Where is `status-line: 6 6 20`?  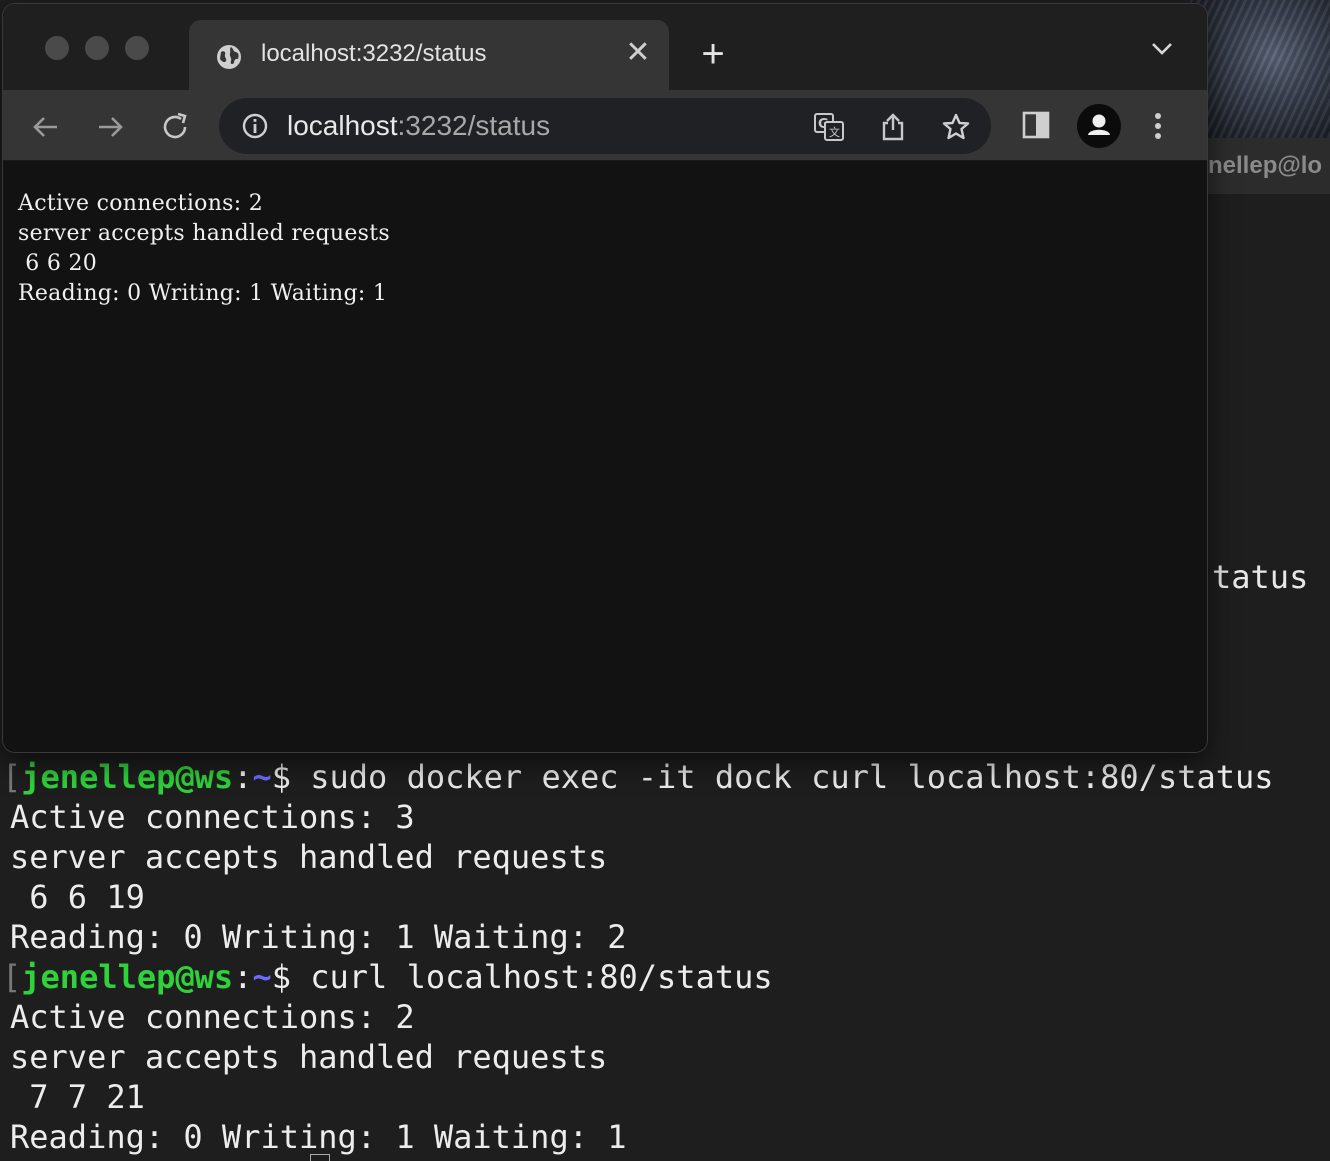
status-line: 6 6 20 is located at coordinates (58, 263).